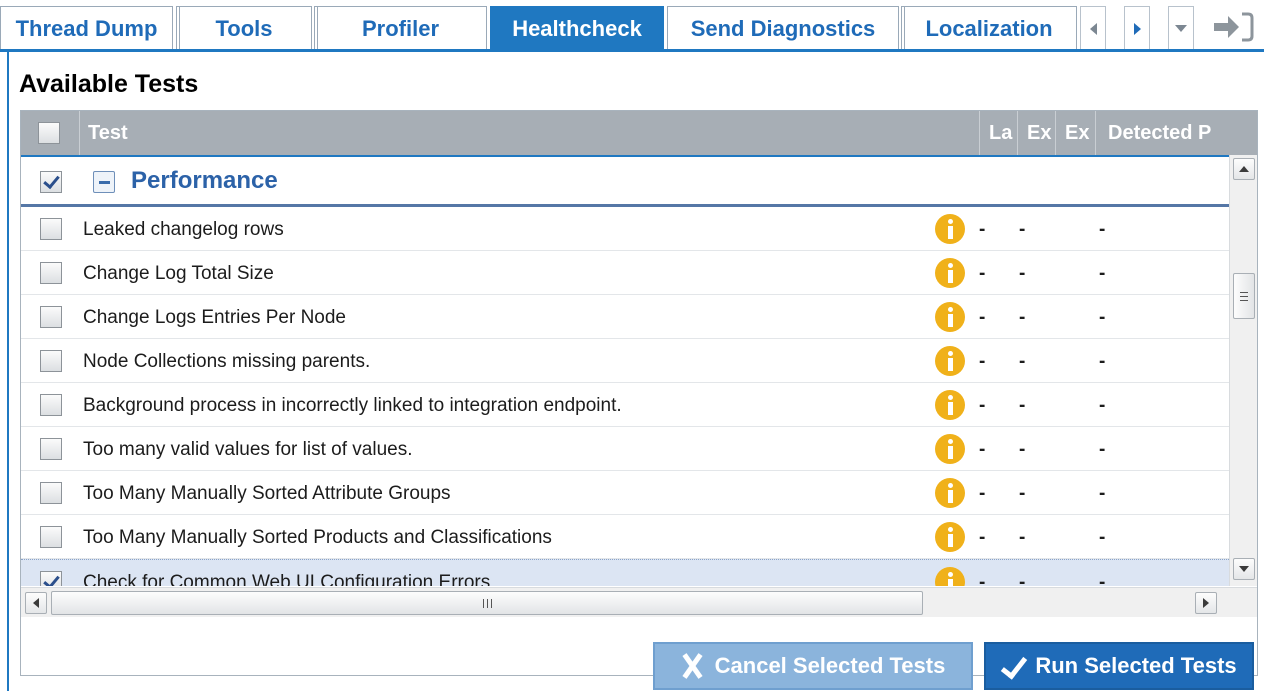 Image resolution: width=1264 pixels, height=691 pixels. Describe the element at coordinates (1176, 133) in the screenshot. I see `header-detected: Detected P` at that location.